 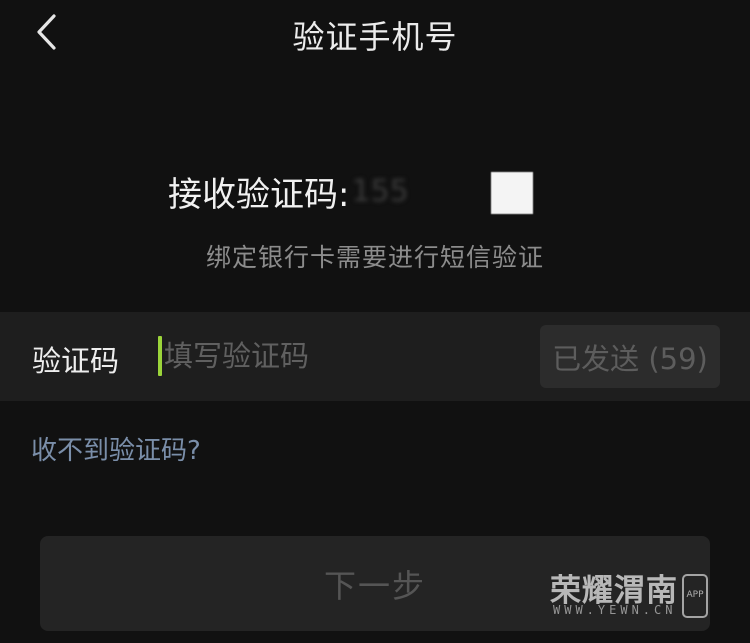 What do you see at coordinates (375, 37) in the screenshot?
I see `page-title: 验证手机号` at bounding box center [375, 37].